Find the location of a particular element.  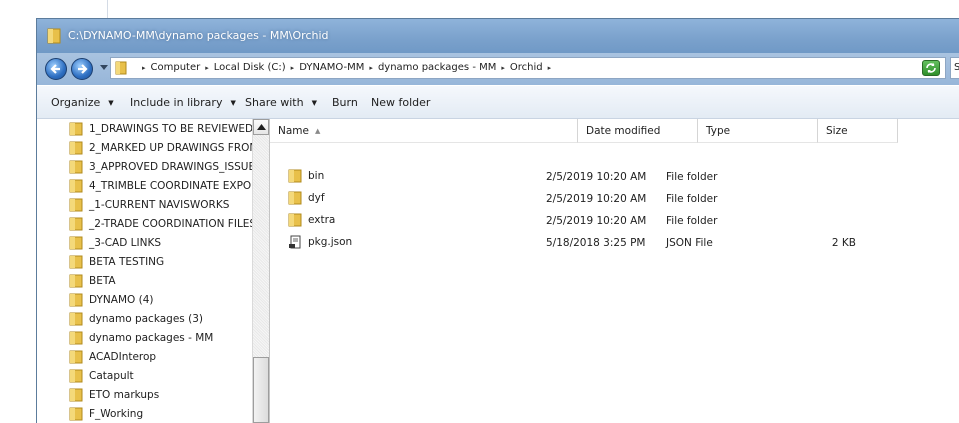

nav-folder-item: Catapult is located at coordinates (101, 375).